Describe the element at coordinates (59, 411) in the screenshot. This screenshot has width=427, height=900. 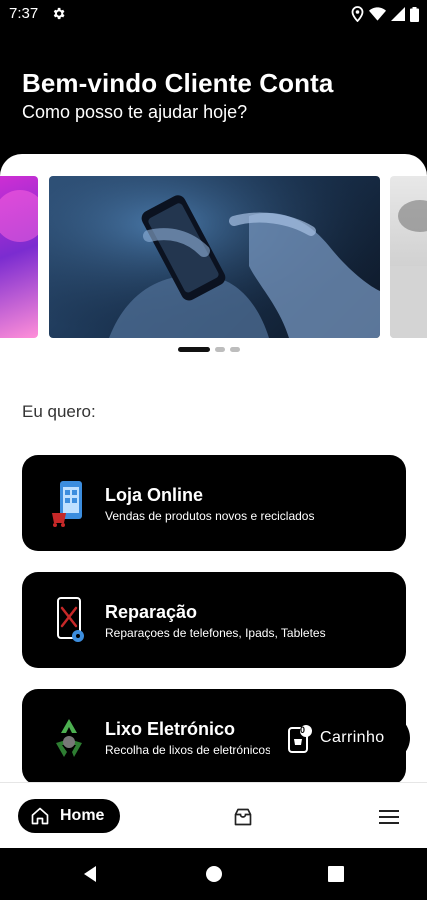
I see `section-label: Eu quero:` at that location.